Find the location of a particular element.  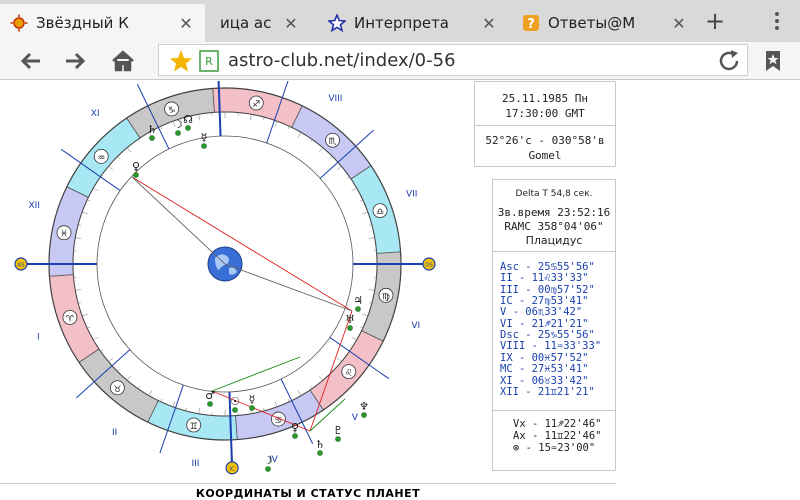

house-cusp-row: XI - 06♉33'42" is located at coordinates (544, 380).